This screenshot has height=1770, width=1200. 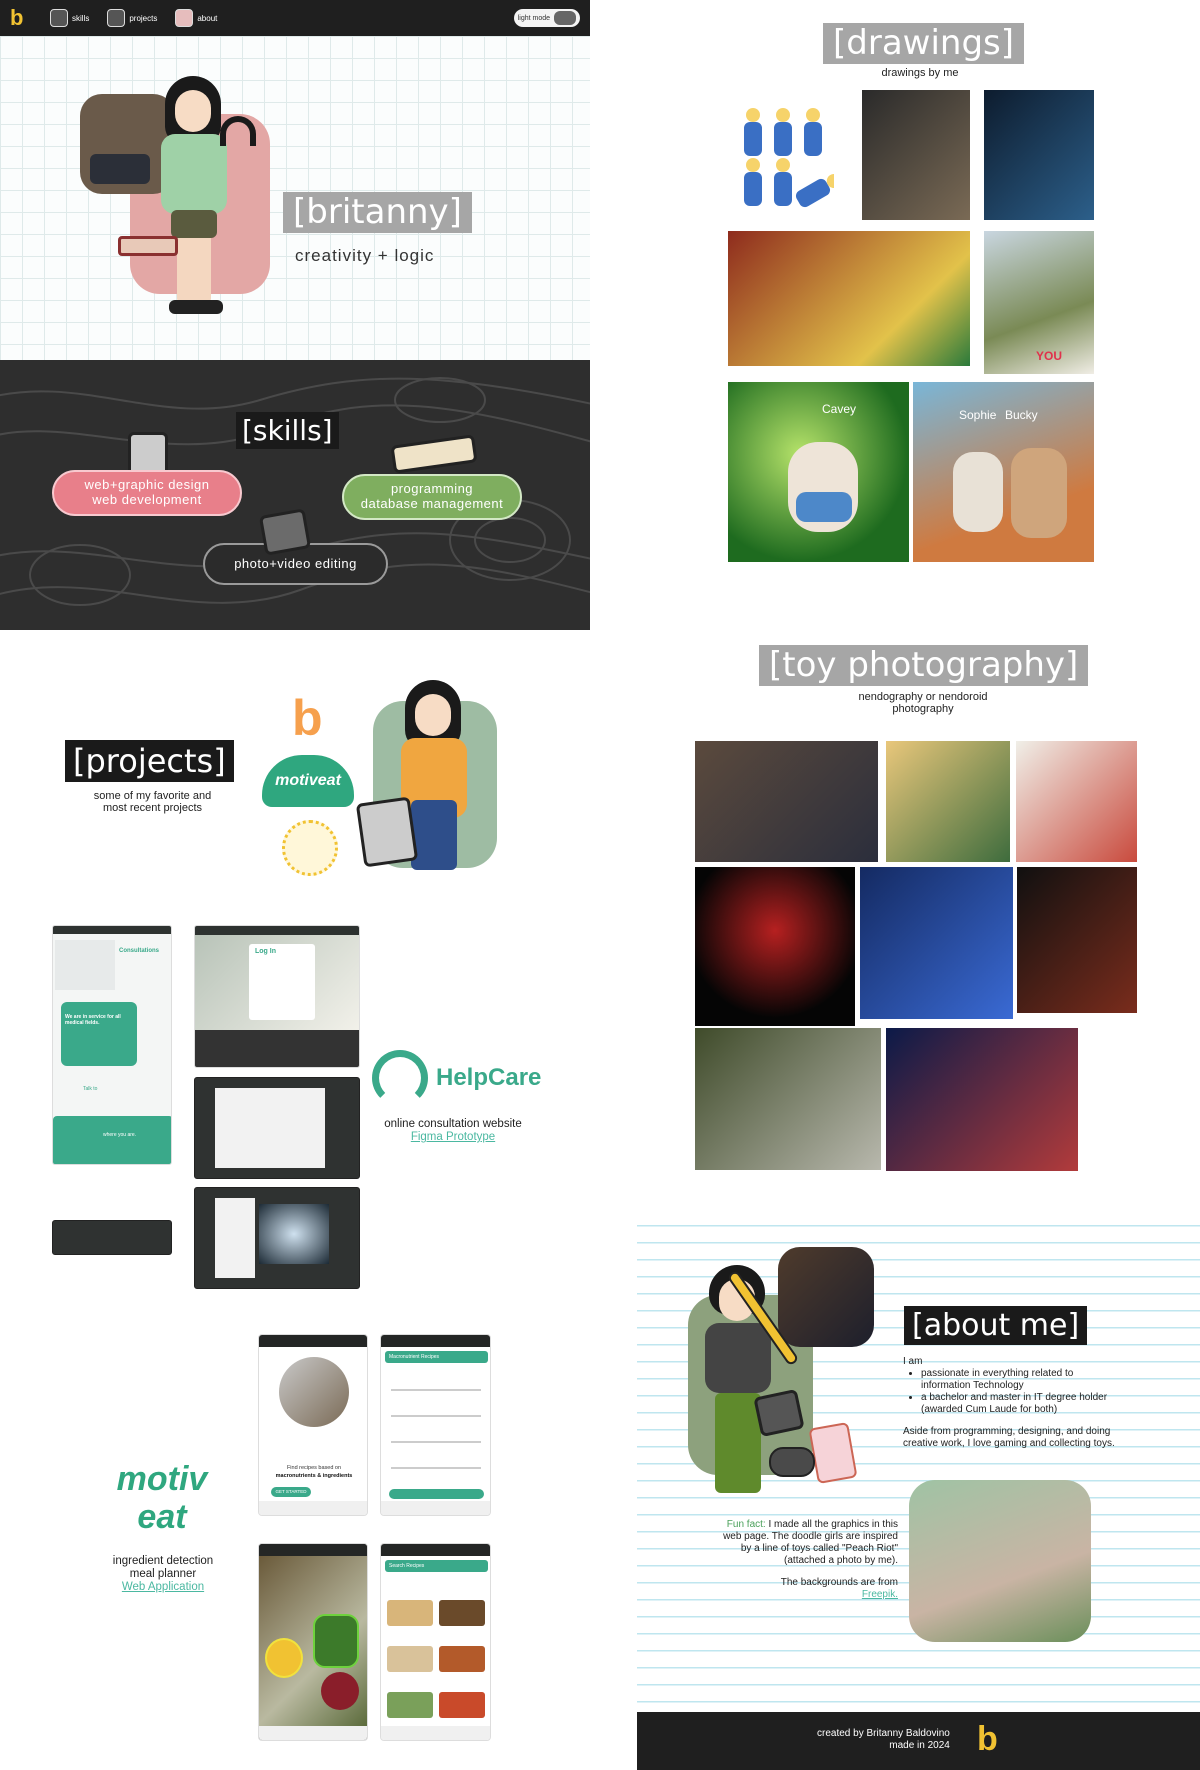 I want to click on about-intro: I am, so click(x=913, y=1361).